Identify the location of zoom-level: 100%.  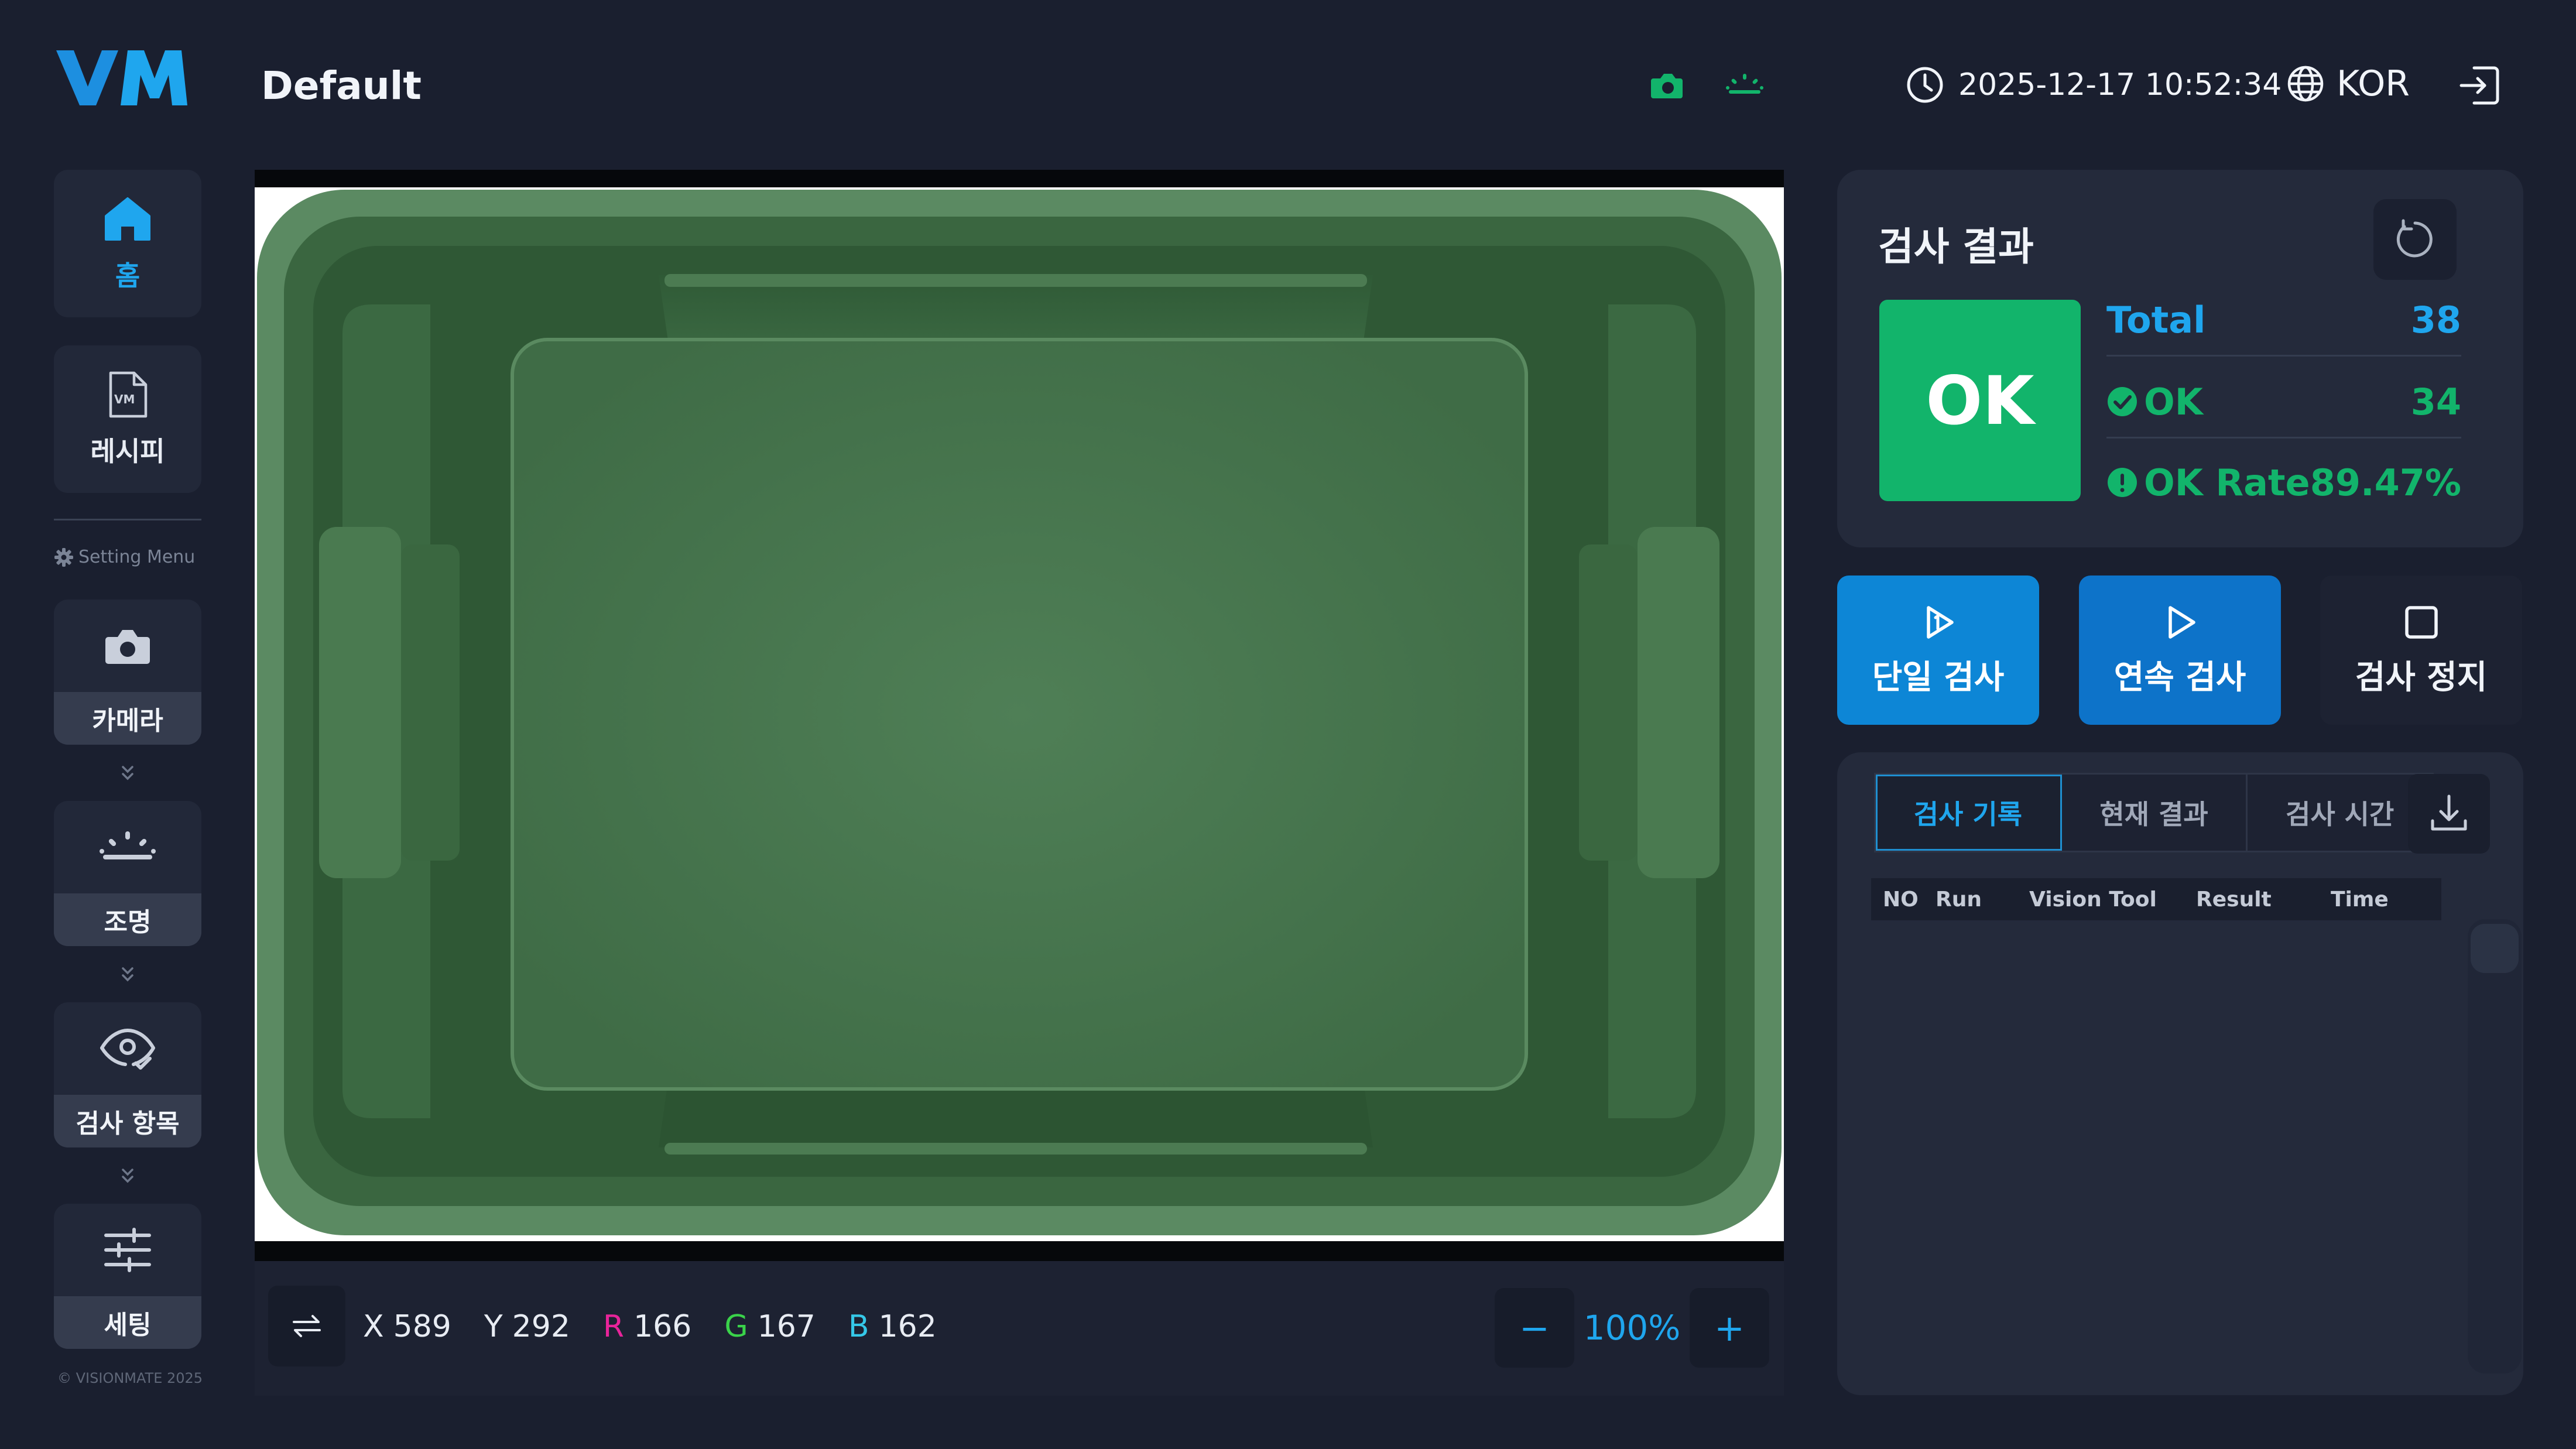
(1632, 1328).